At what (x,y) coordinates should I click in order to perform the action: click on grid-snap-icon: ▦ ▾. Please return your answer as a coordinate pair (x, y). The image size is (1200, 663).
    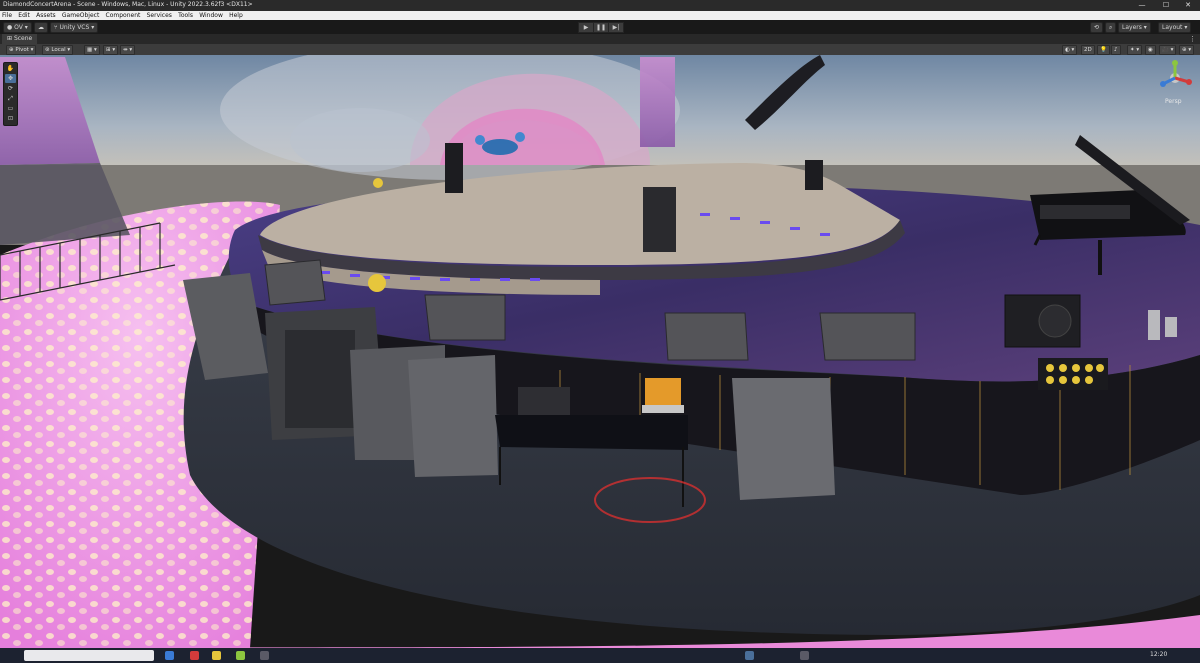
    Looking at the image, I should click on (92, 50).